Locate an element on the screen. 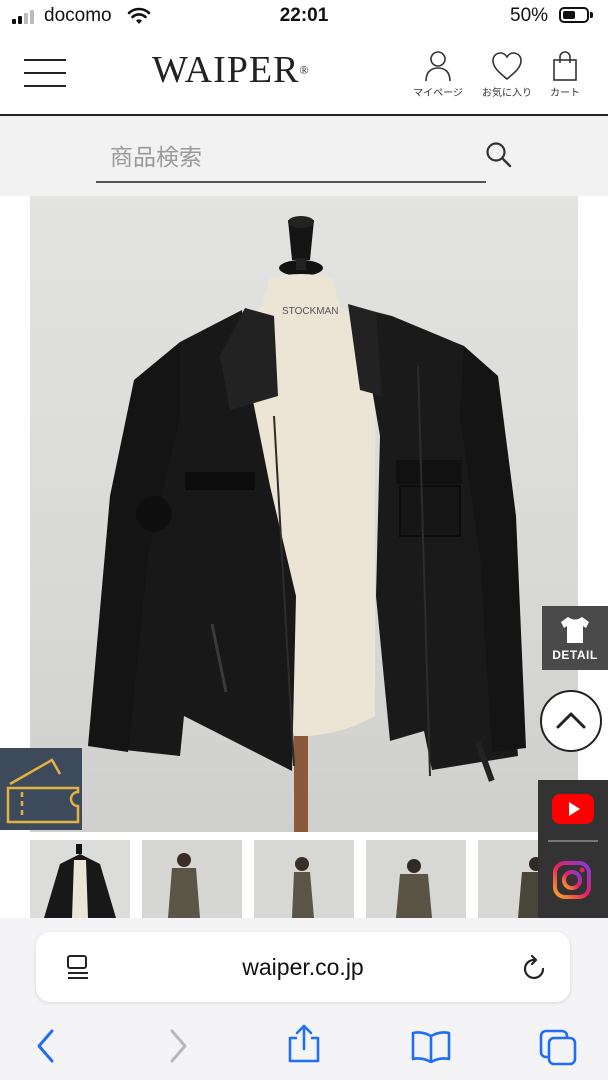 This screenshot has height=1080, width=608. chevron-right-icon is located at coordinates (178, 1046).